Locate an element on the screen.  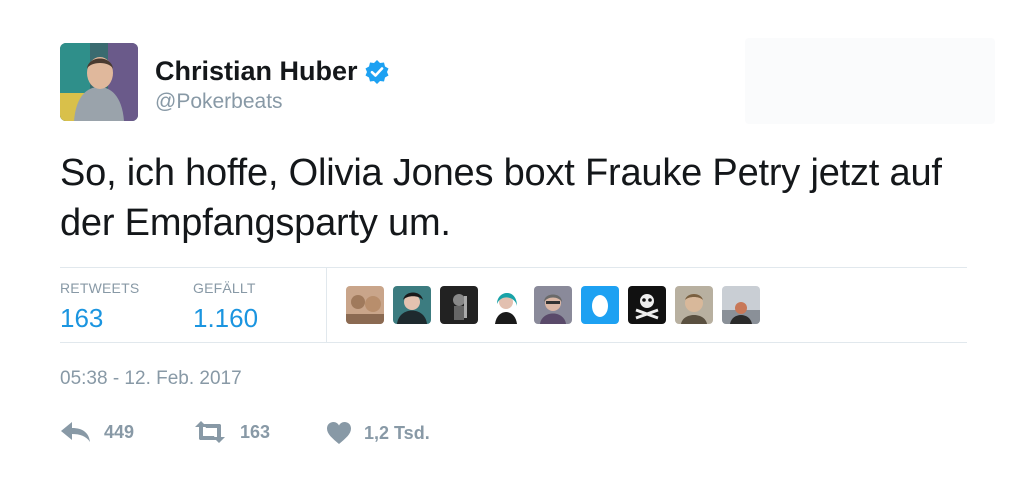
display-name-row: Christian Huber is located at coordinates (272, 71).